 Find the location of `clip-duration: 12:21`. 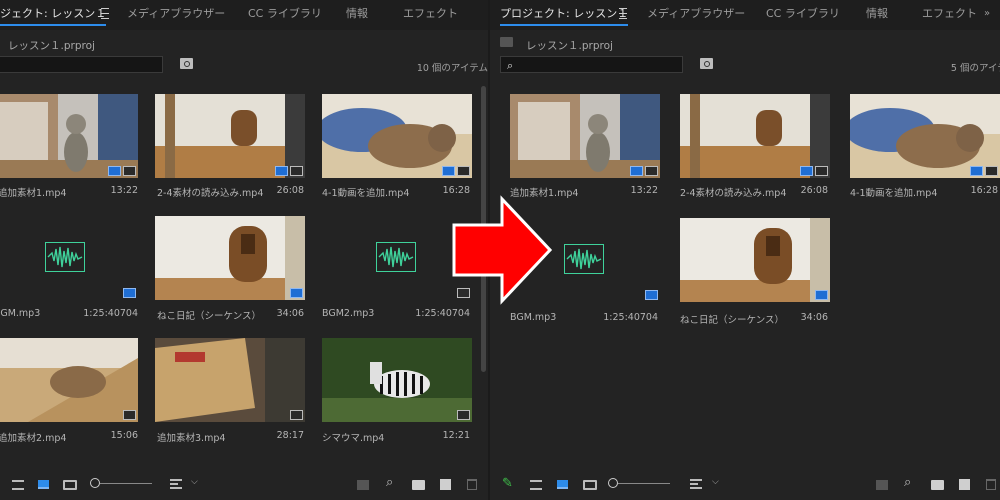

clip-duration: 12:21 is located at coordinates (456, 435).